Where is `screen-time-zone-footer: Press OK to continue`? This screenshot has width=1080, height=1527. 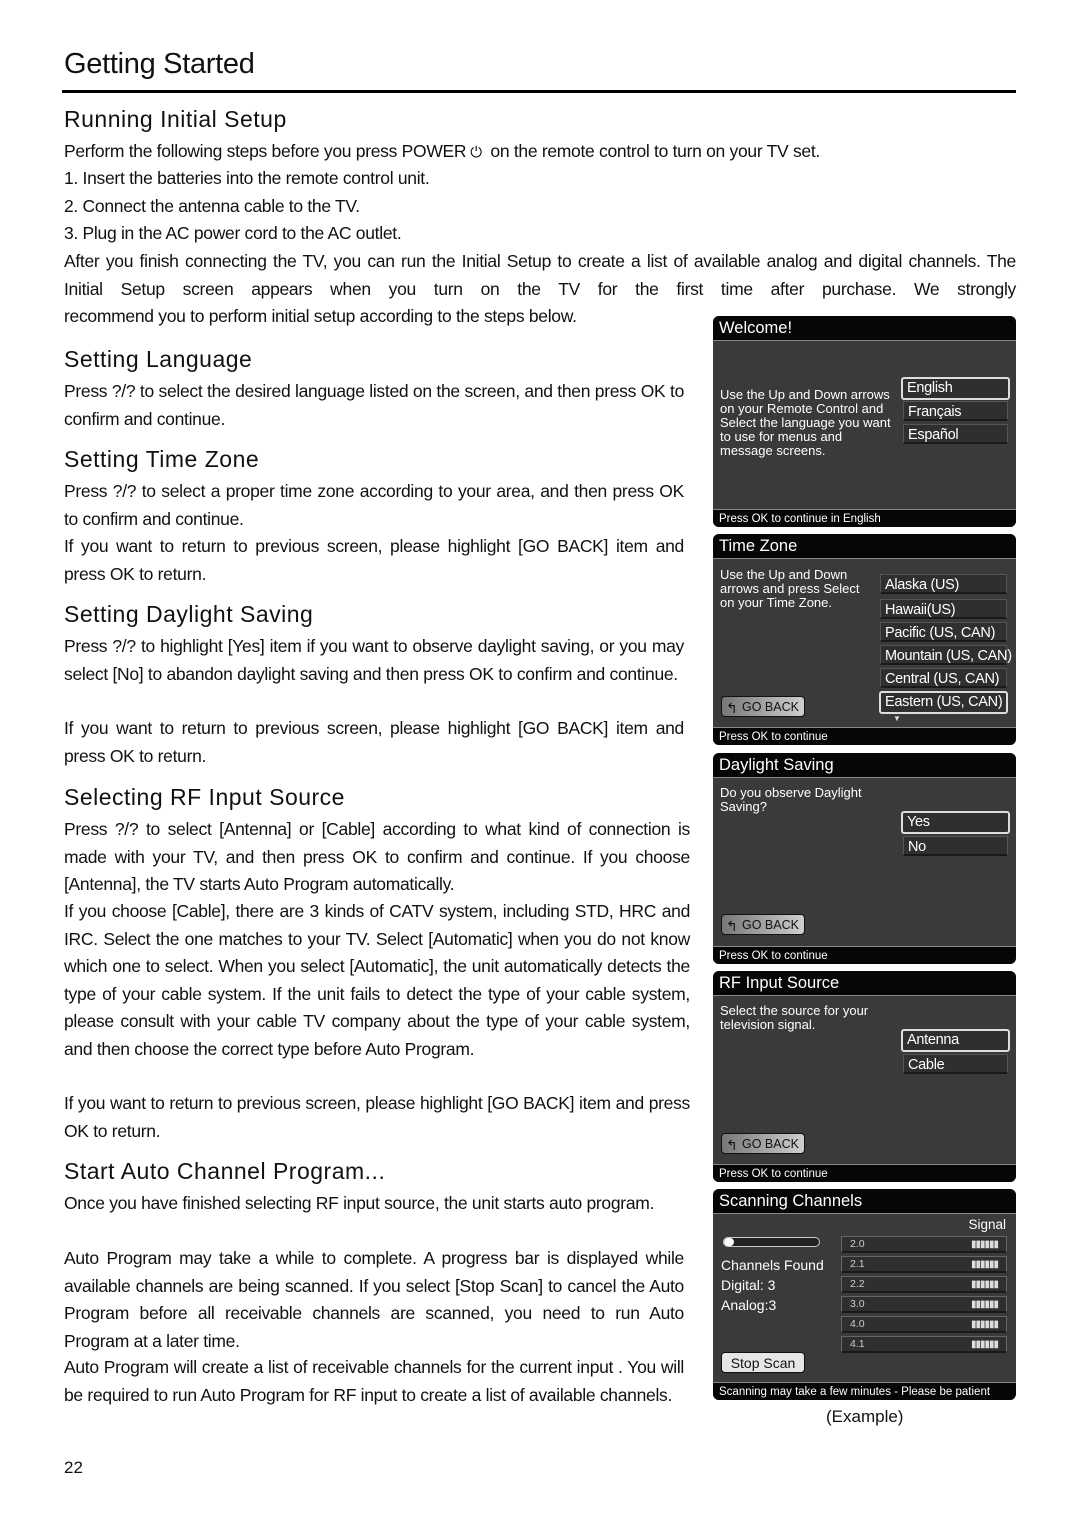 screen-time-zone-footer: Press OK to continue is located at coordinates (864, 736).